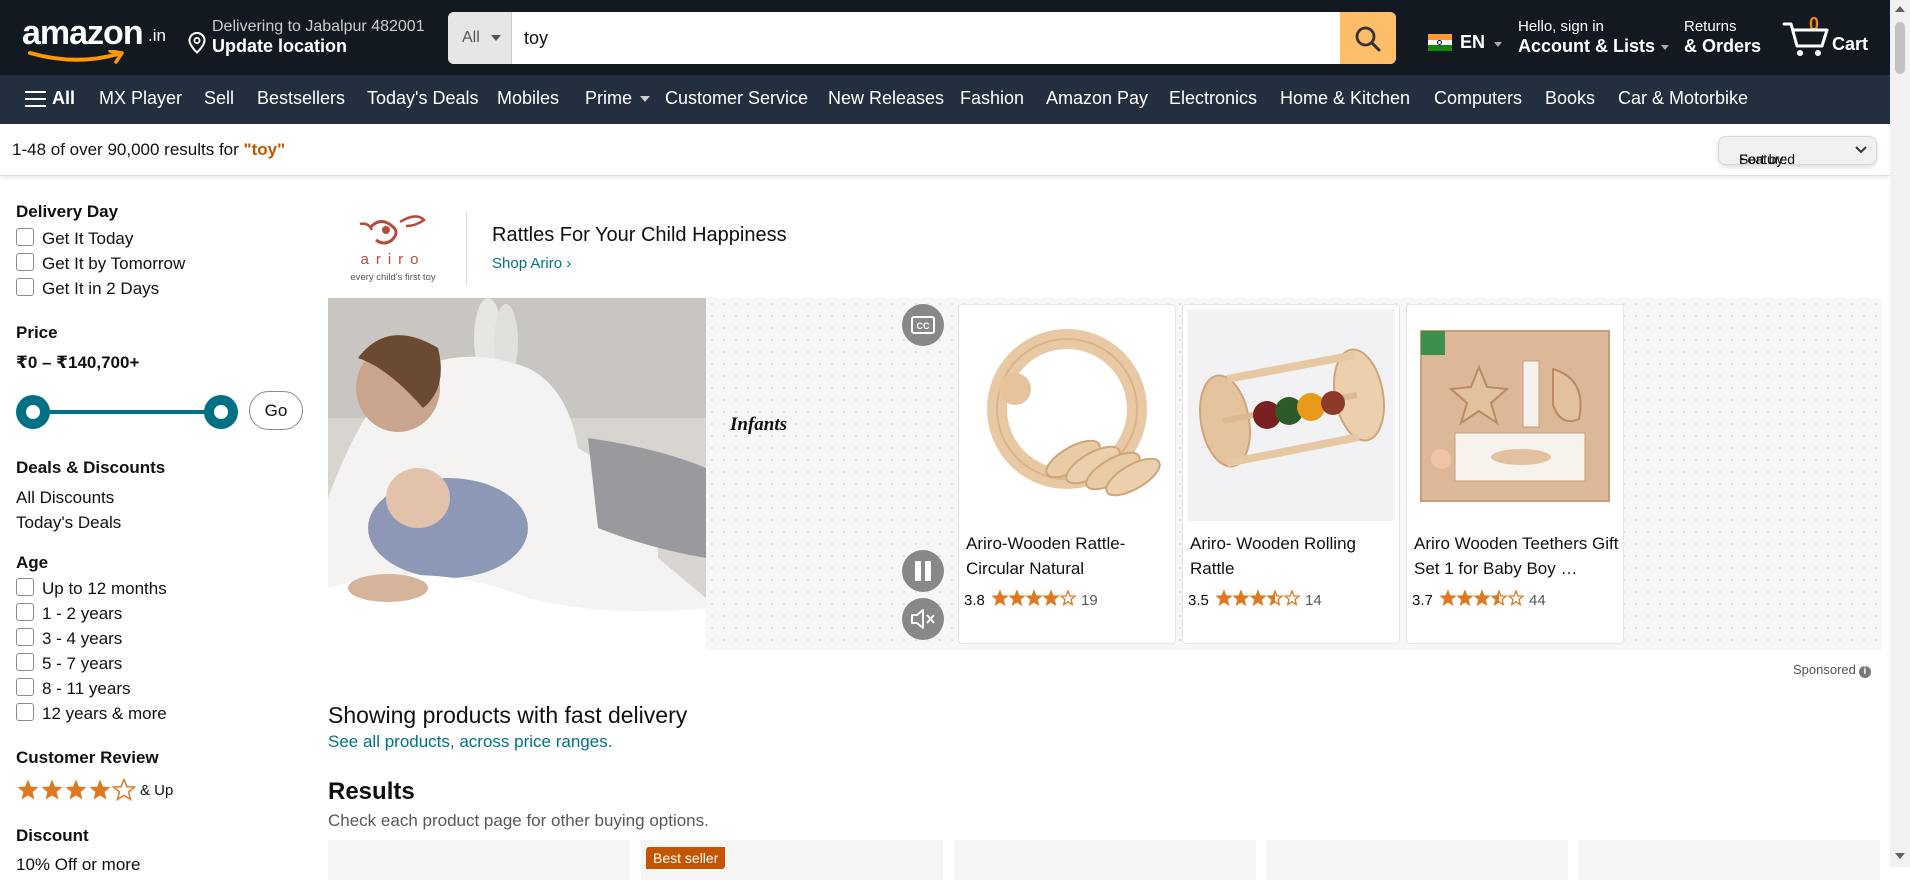  Describe the element at coordinates (470, 742) in the screenshot. I see `see-all-products-link: See all products, across price ranges.` at that location.